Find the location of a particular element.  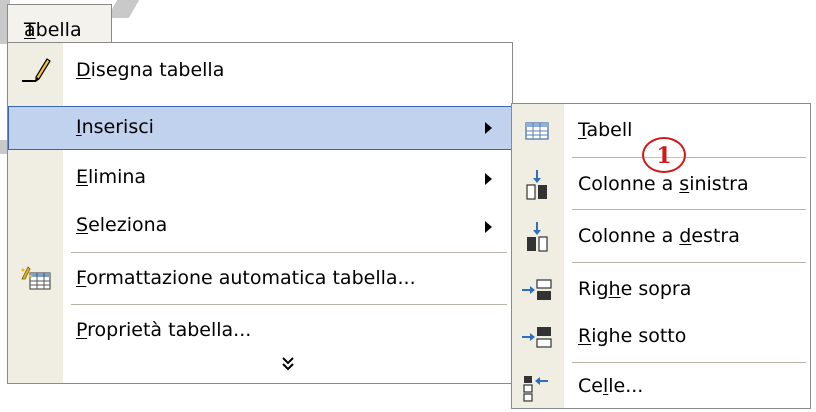

menu-tabella: Tabella is located at coordinates (59, 23).